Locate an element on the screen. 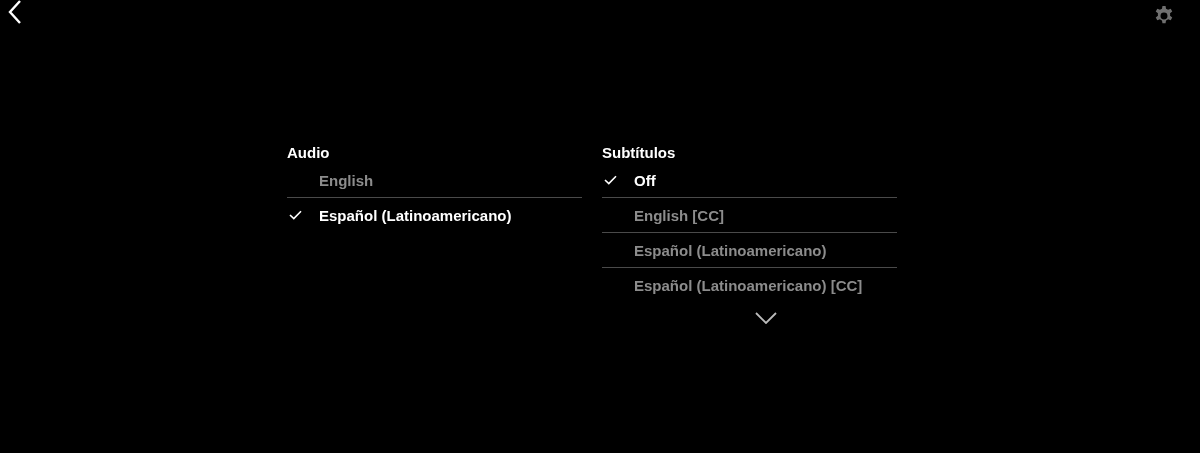 Image resolution: width=1200 pixels, height=453 pixels. scroll-down-chevron-icon is located at coordinates (765, 318).